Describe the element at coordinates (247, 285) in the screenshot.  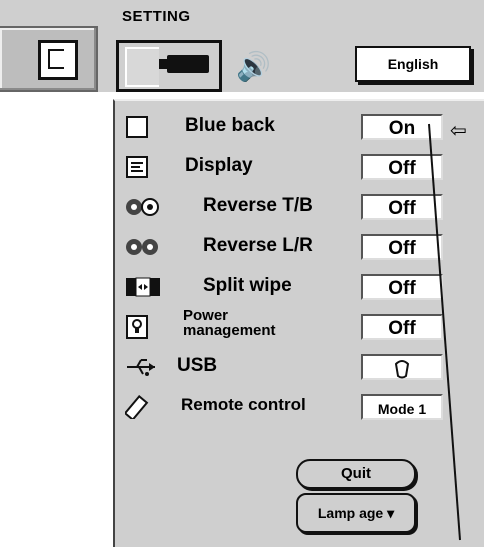
I see `menu-label: Split wipe` at that location.